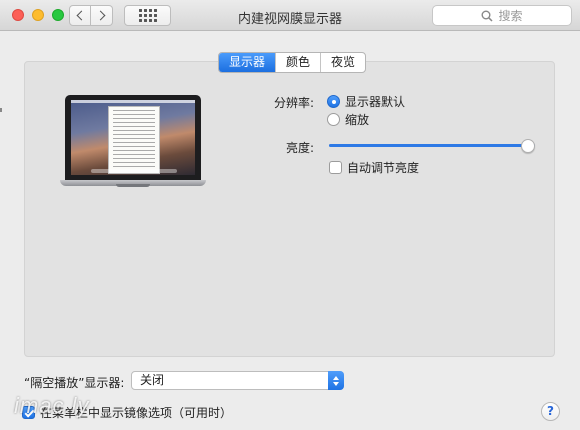  What do you see at coordinates (357, 120) in the screenshot?
I see `resolution-scaled-label: 缩放` at bounding box center [357, 120].